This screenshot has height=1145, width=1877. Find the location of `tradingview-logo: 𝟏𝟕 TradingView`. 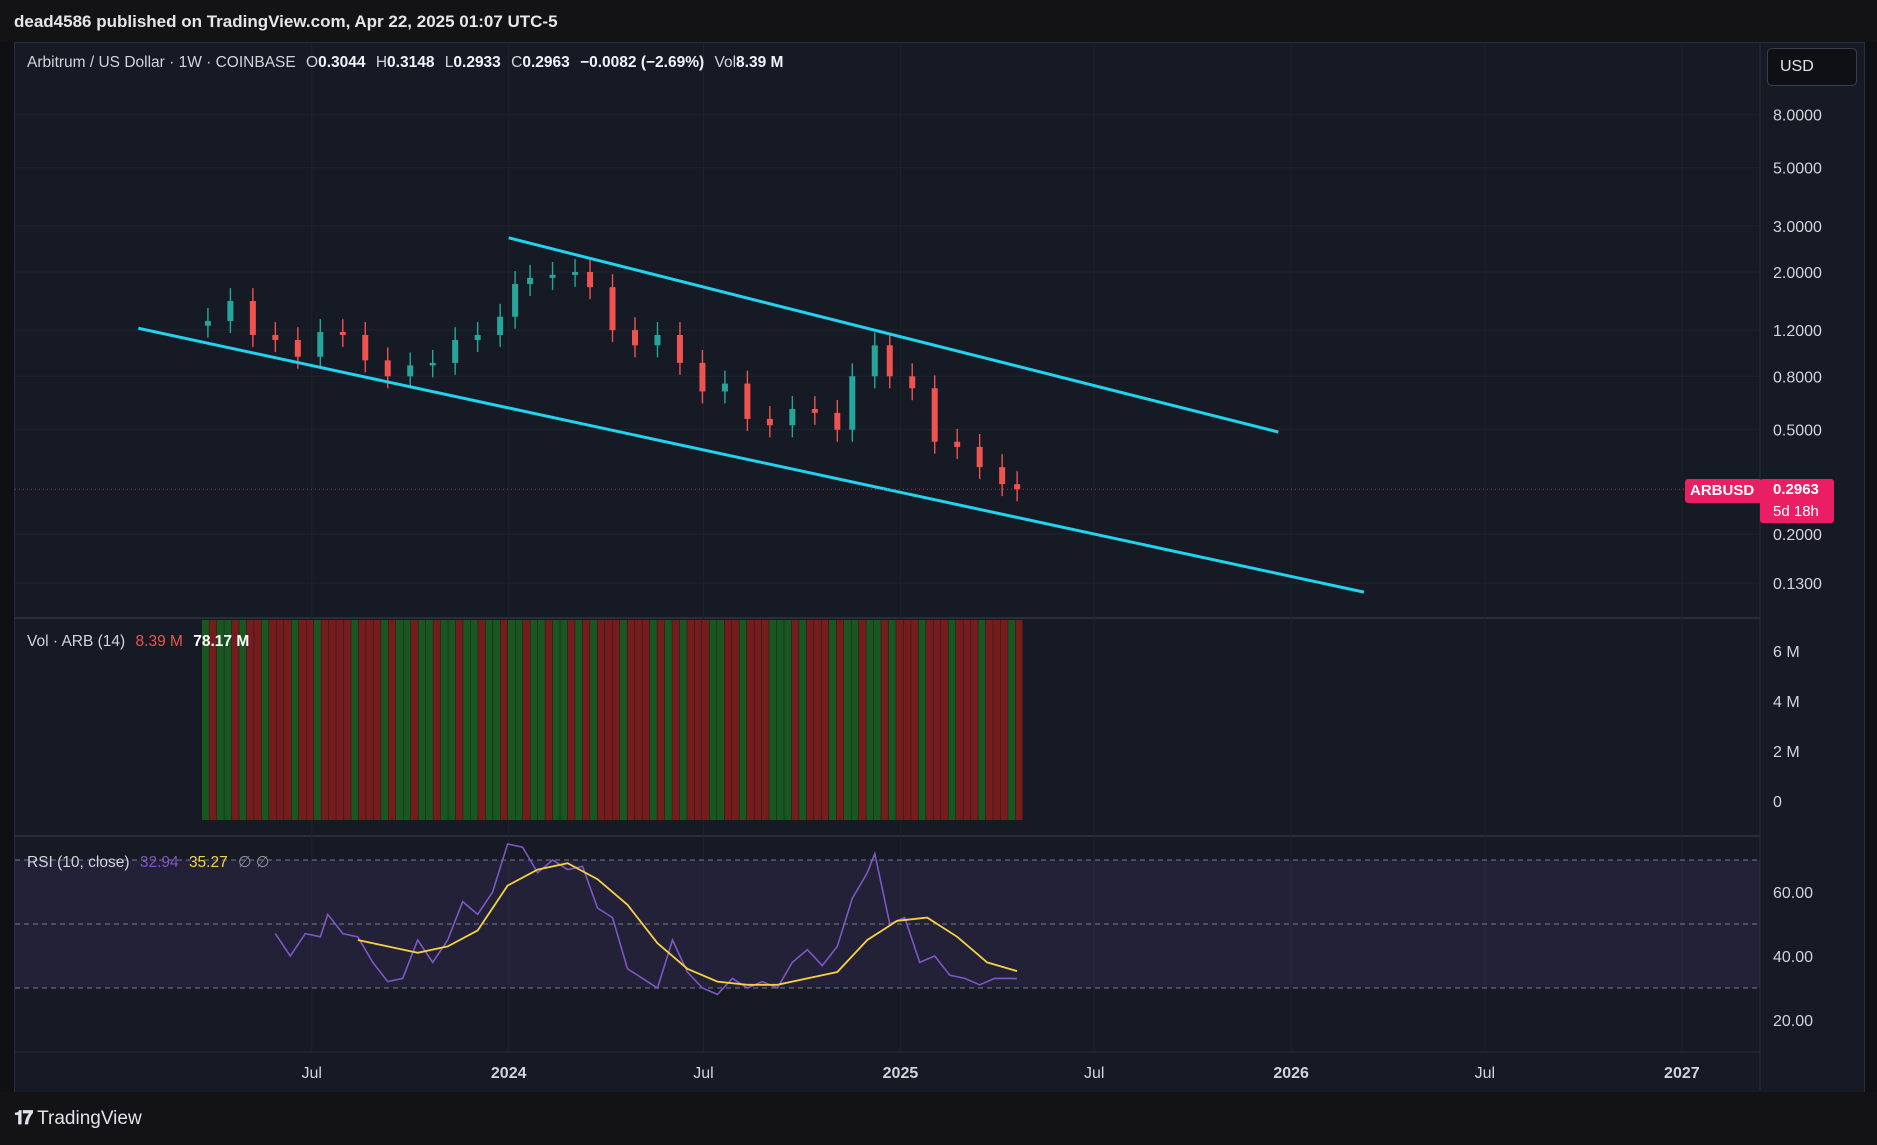

tradingview-logo: 𝟏𝟕 TradingView is located at coordinates (78, 1119).